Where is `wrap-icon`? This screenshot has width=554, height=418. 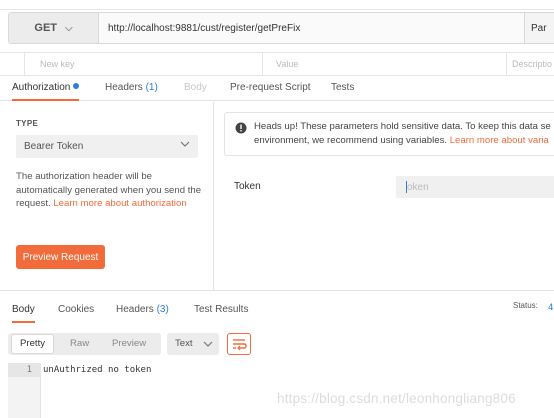
wrap-icon is located at coordinates (240, 345).